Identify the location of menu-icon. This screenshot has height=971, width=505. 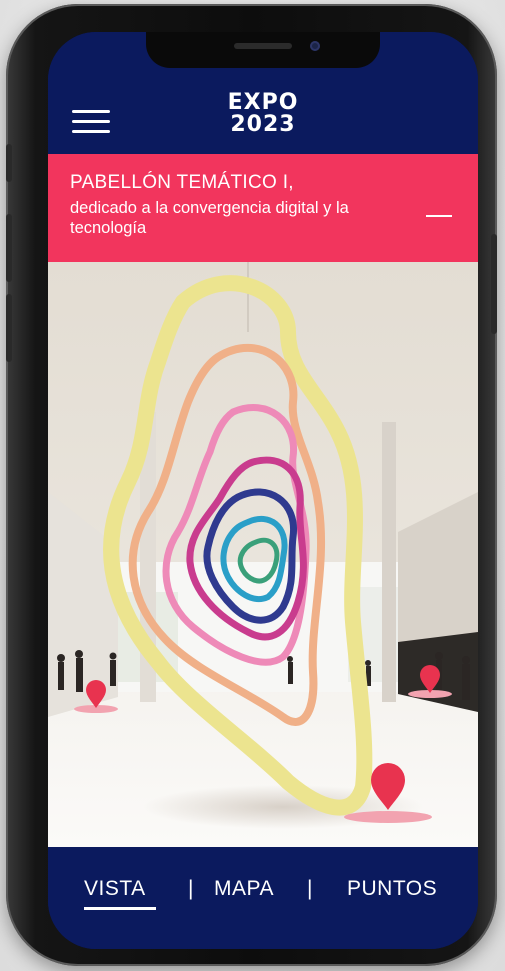
(92, 122).